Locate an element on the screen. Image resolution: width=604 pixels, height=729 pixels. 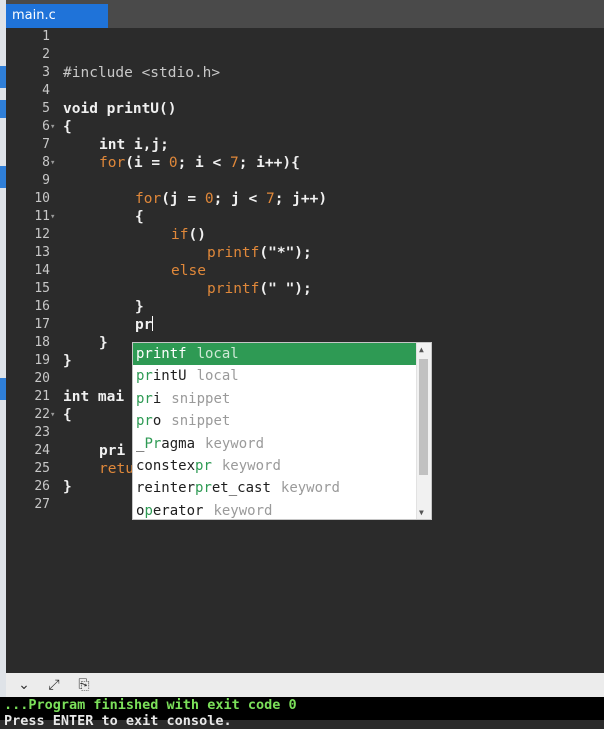
line-number: 2 is located at coordinates (46, 54).